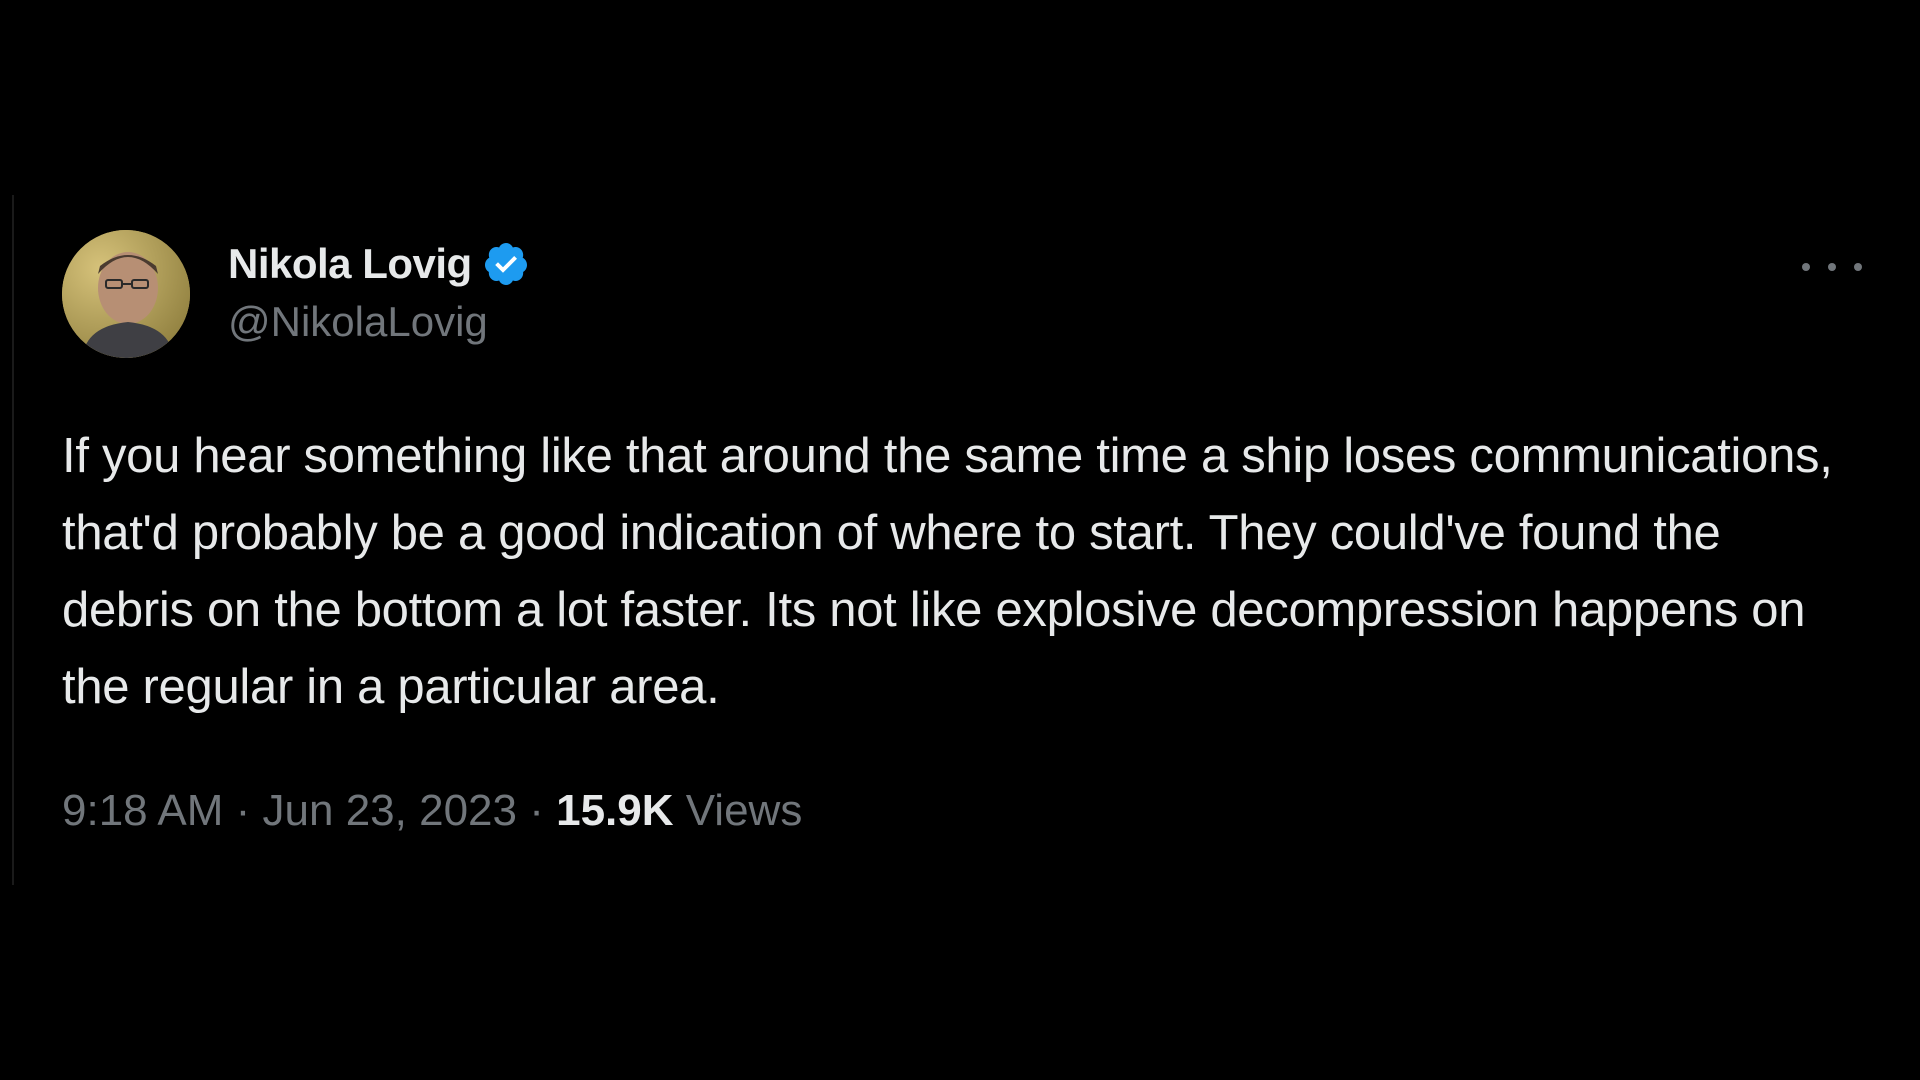  Describe the element at coordinates (738, 810) in the screenshot. I see `views-label: Views` at that location.